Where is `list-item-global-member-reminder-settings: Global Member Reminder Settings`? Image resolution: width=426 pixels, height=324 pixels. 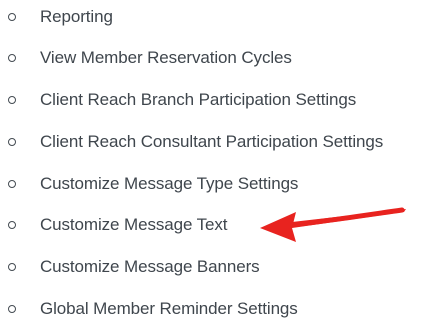 list-item-global-member-reminder-settings: Global Member Reminder Settings is located at coordinates (213, 310).